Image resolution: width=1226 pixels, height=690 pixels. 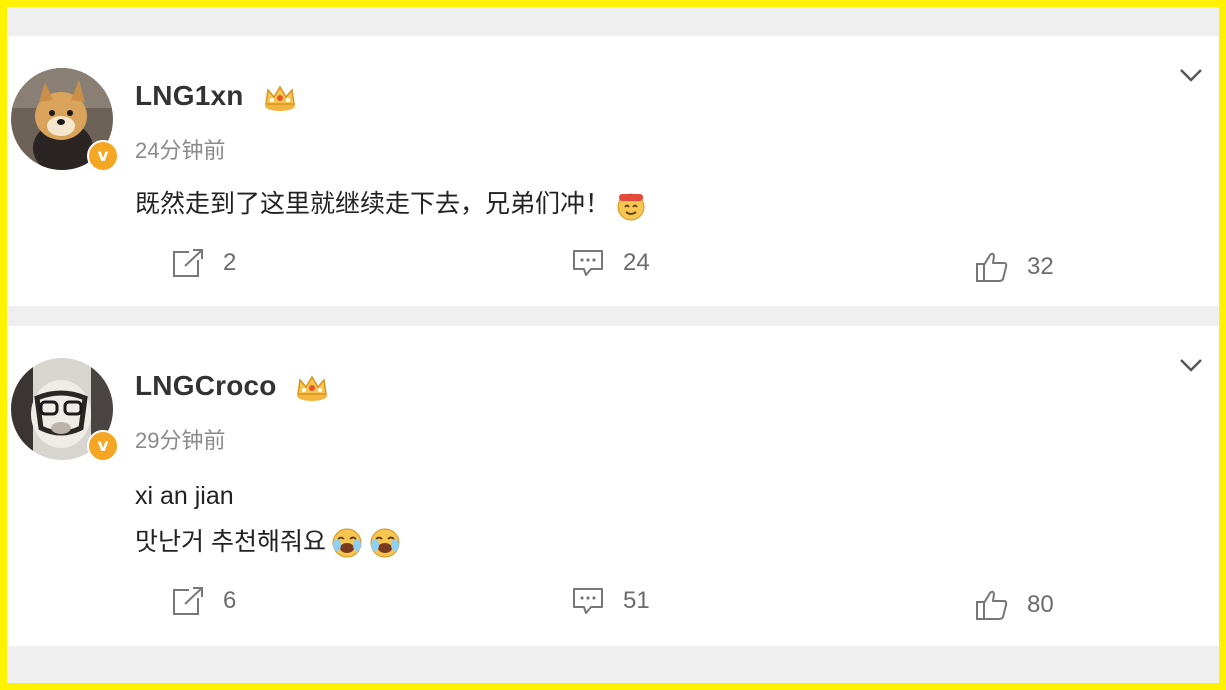 What do you see at coordinates (1040, 266) in the screenshot?
I see `like-count: 32` at bounding box center [1040, 266].